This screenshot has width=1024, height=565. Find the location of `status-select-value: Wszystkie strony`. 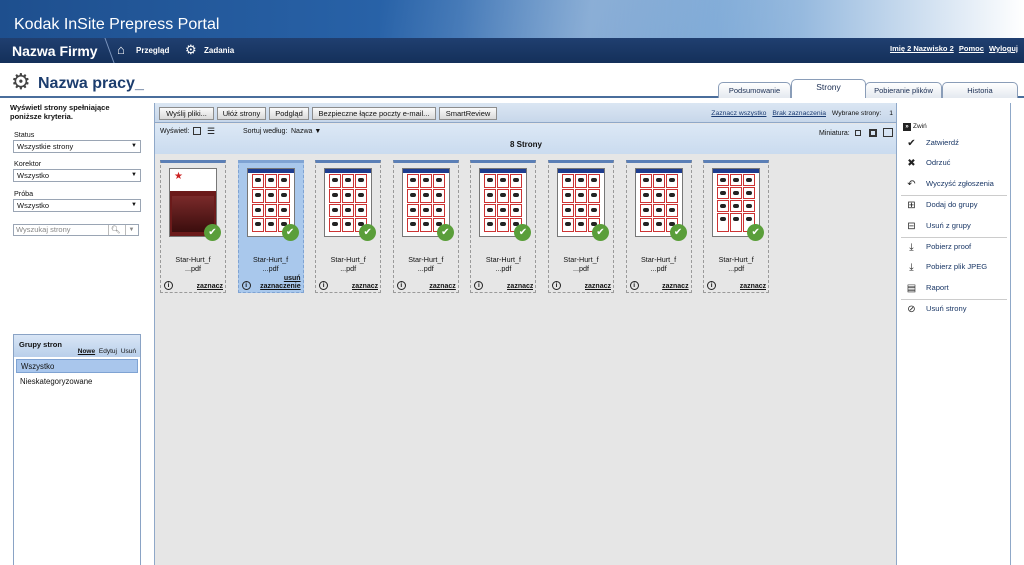

status-select-value: Wszystkie strony is located at coordinates (45, 146).